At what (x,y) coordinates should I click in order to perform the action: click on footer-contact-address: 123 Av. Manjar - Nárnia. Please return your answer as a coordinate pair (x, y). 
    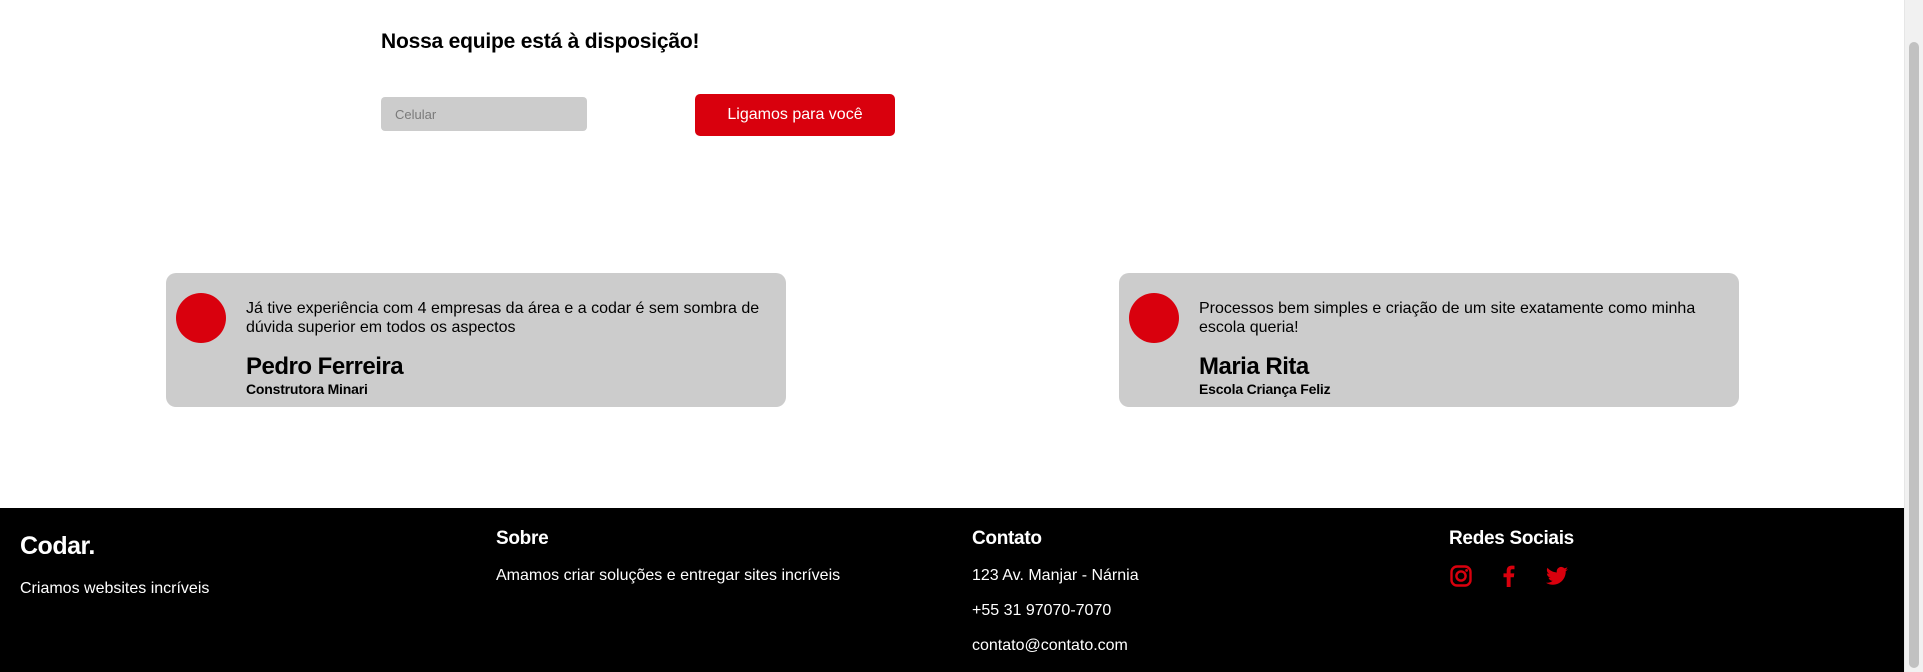
    Looking at the image, I should click on (1055, 575).